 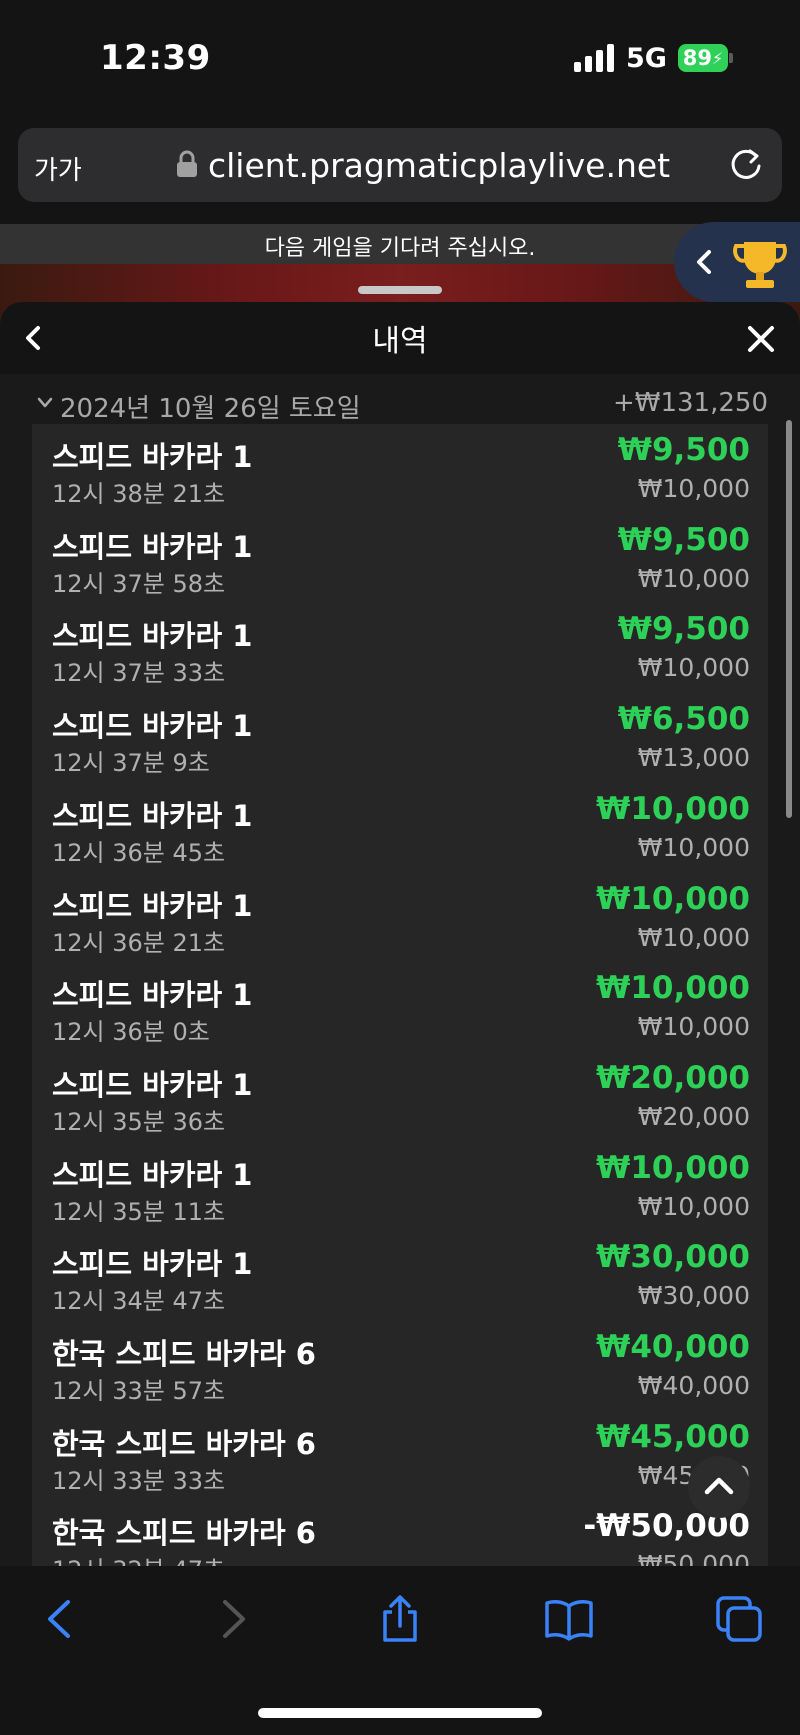 What do you see at coordinates (139, 1480) in the screenshot?
I see `round-time: 12시 33분 33초` at bounding box center [139, 1480].